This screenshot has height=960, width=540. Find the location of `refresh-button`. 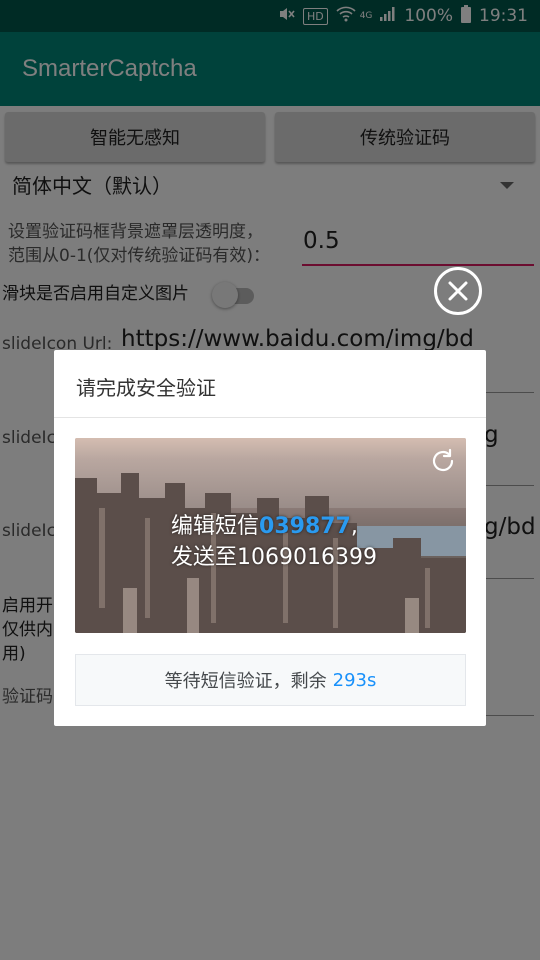

refresh-button is located at coordinates (443, 463).